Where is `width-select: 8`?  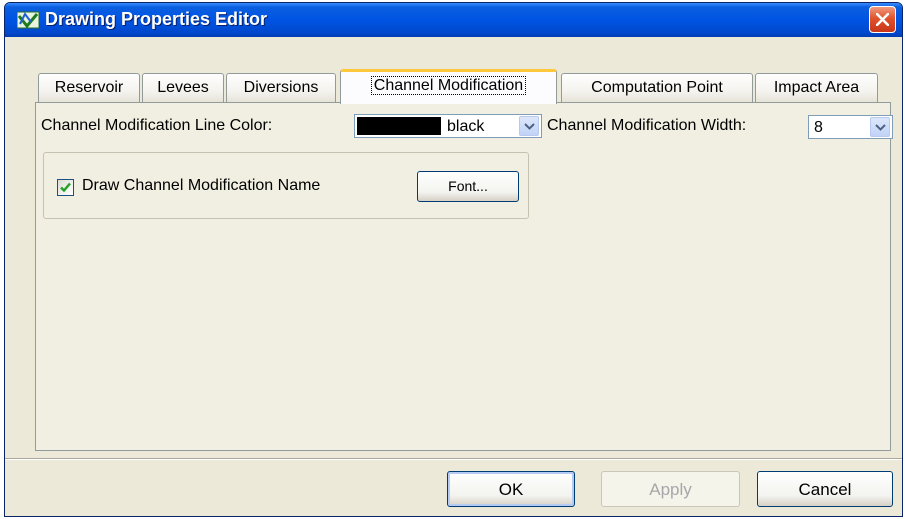 width-select: 8 is located at coordinates (850, 127).